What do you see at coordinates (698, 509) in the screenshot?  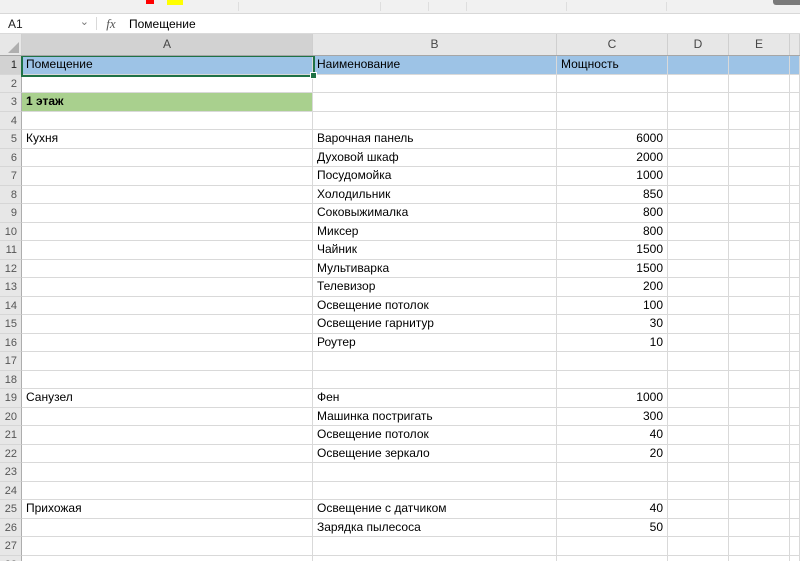 I see `cell-D25` at bounding box center [698, 509].